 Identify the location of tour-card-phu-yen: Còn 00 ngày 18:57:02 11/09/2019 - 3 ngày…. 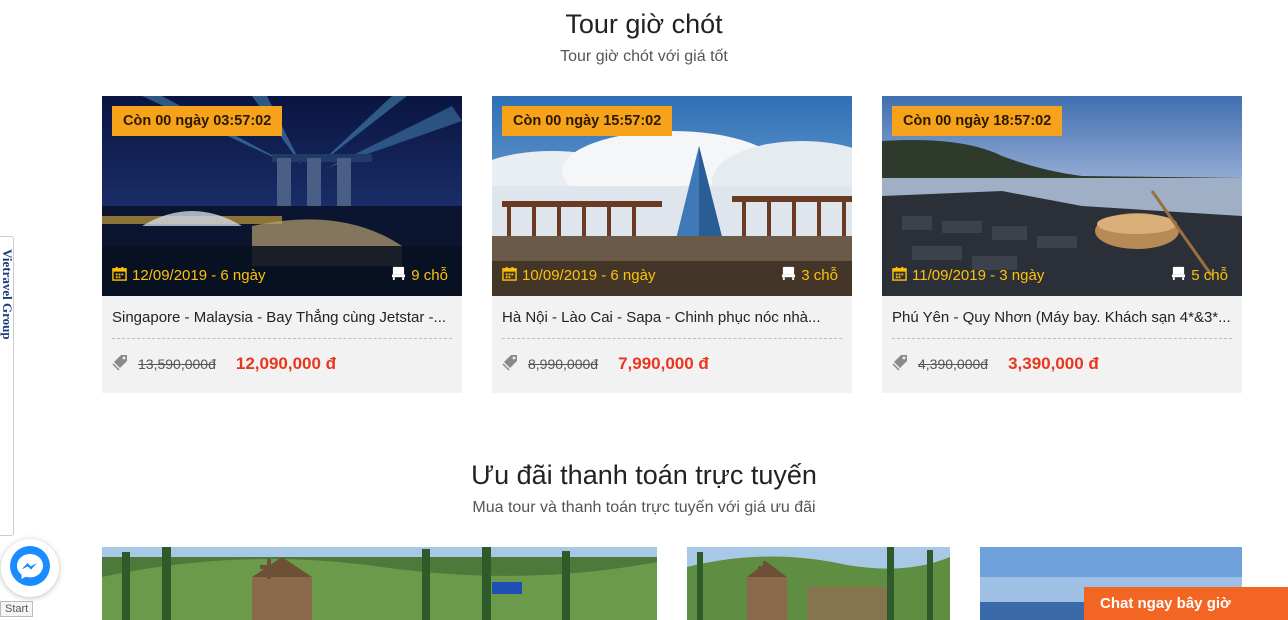
(1062, 244).